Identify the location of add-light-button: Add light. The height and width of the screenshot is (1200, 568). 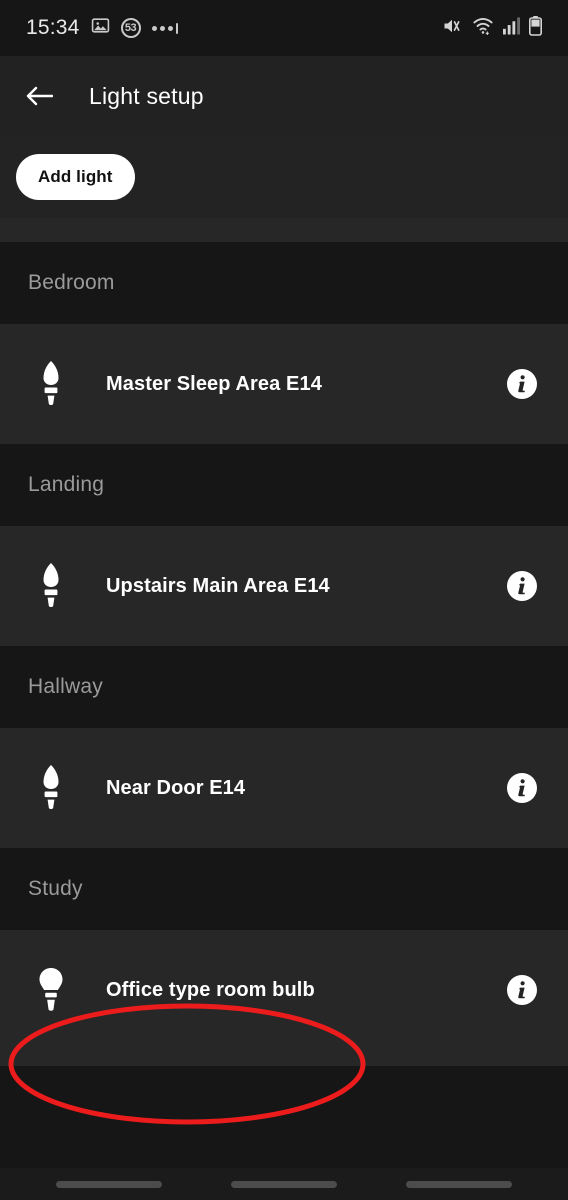
(75, 177).